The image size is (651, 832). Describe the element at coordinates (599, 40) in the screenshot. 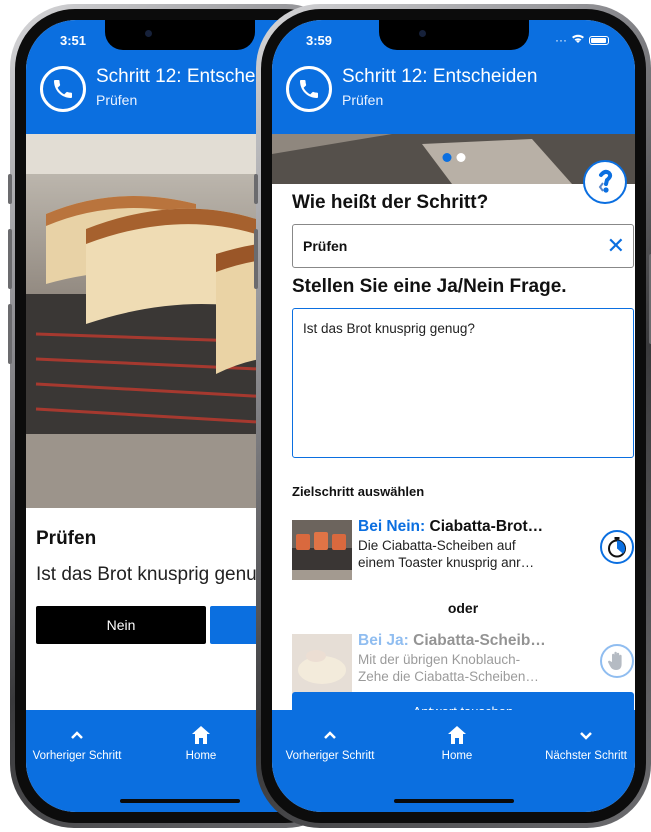

I see `battery-icon` at that location.